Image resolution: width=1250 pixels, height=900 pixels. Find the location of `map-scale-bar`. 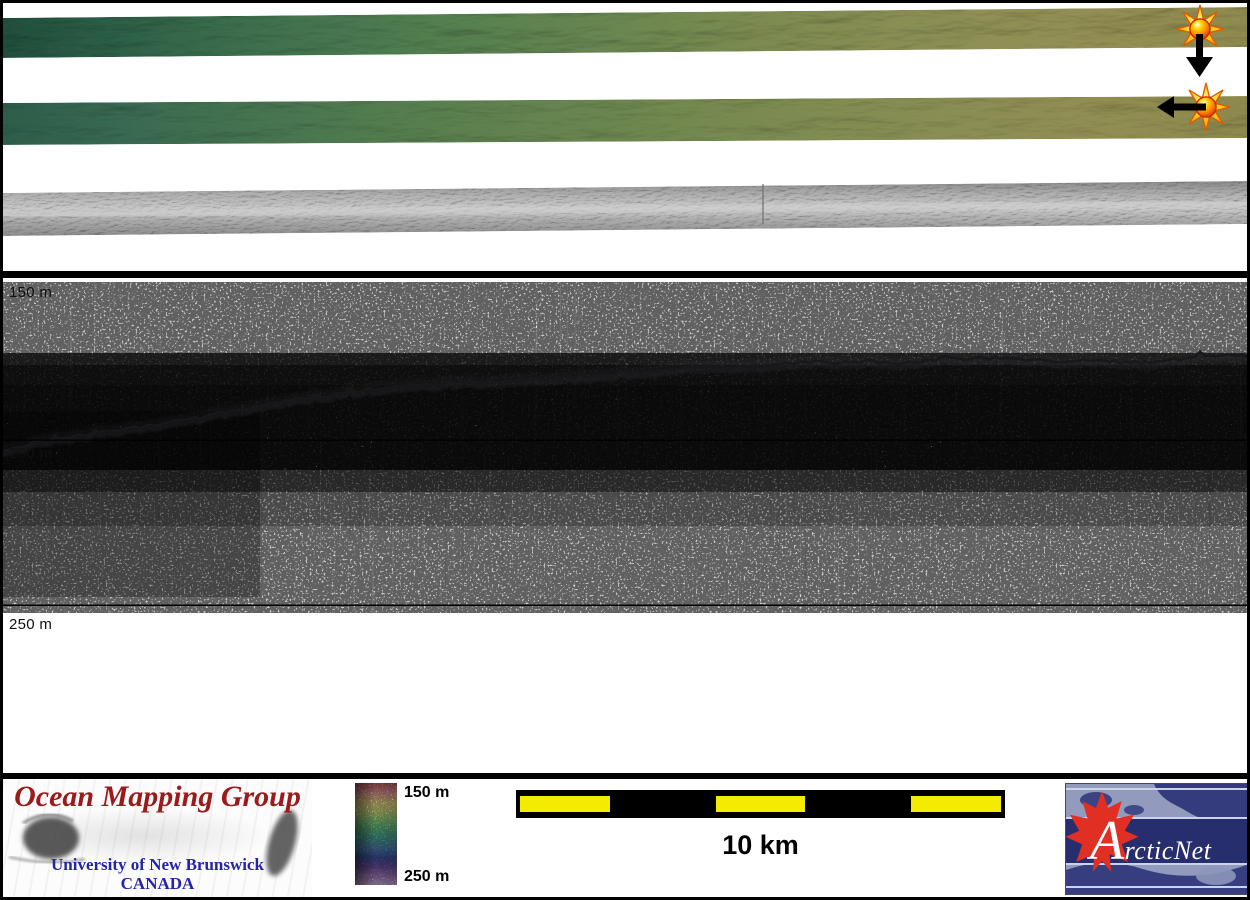

map-scale-bar is located at coordinates (760, 804).